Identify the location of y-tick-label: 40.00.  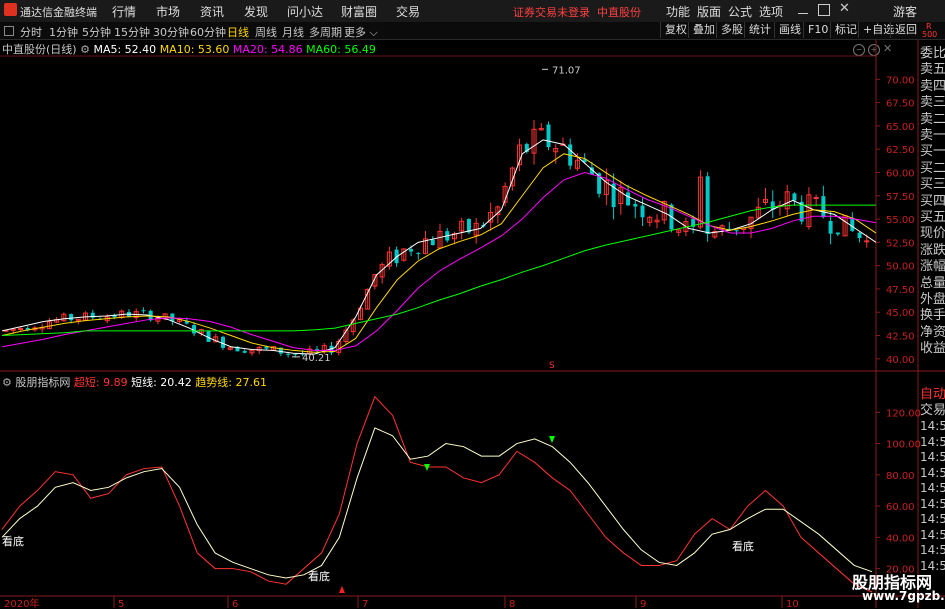
(900, 360).